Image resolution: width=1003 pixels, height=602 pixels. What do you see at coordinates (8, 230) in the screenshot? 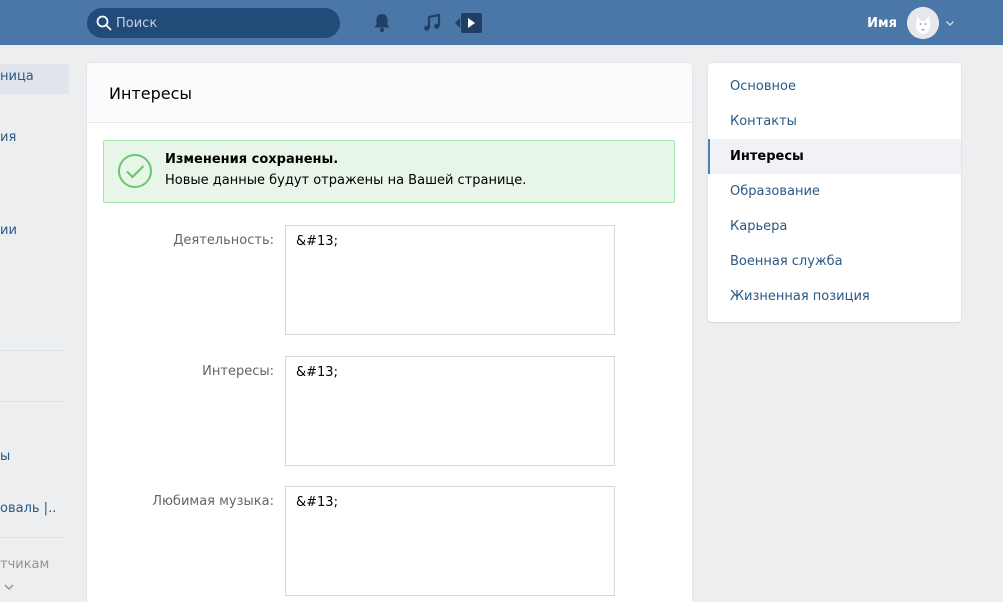
I see `sidebar-item-communities: ии` at bounding box center [8, 230].